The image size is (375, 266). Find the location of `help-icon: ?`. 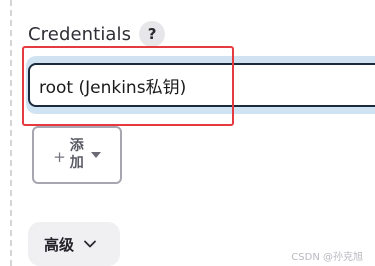

help-icon: ? is located at coordinates (152, 34).